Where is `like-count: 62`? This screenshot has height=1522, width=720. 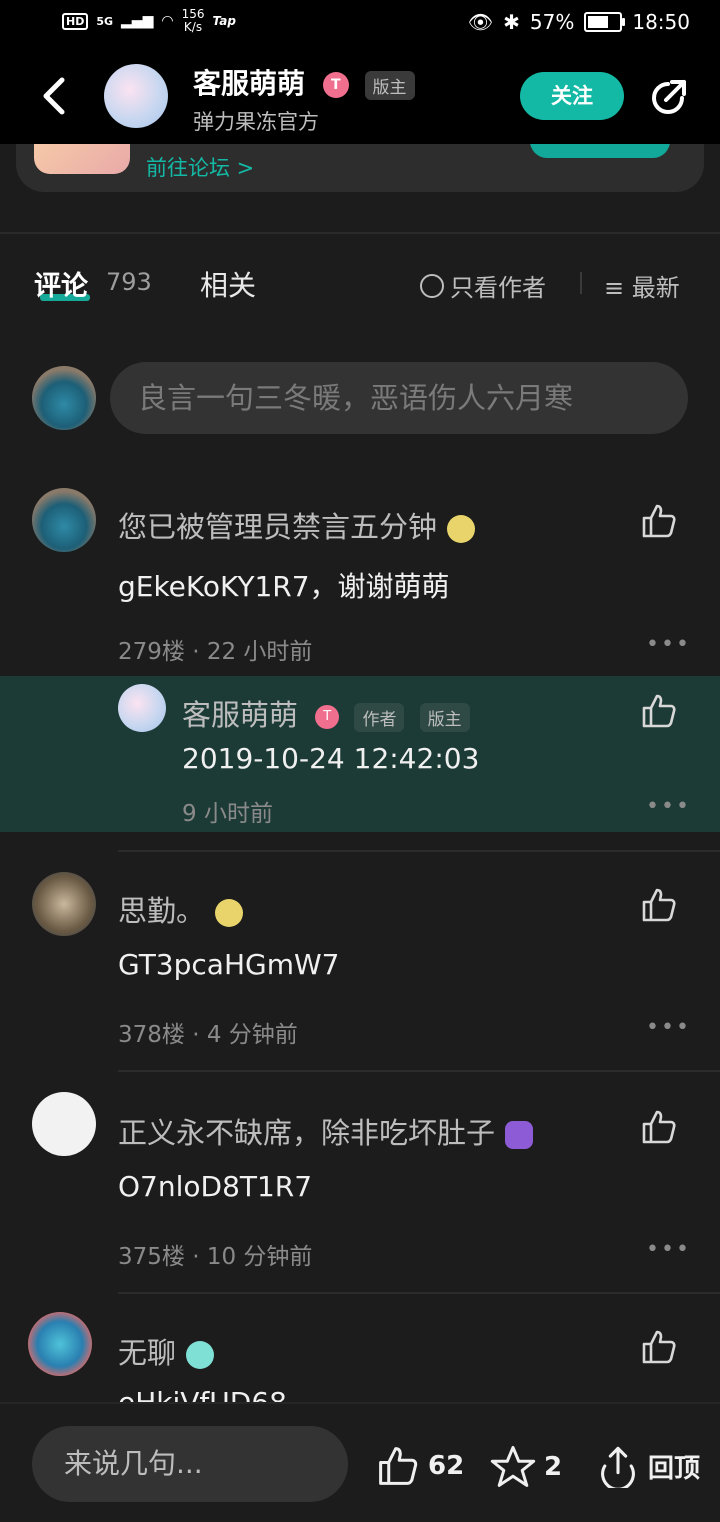
like-count: 62 is located at coordinates (446, 1466).